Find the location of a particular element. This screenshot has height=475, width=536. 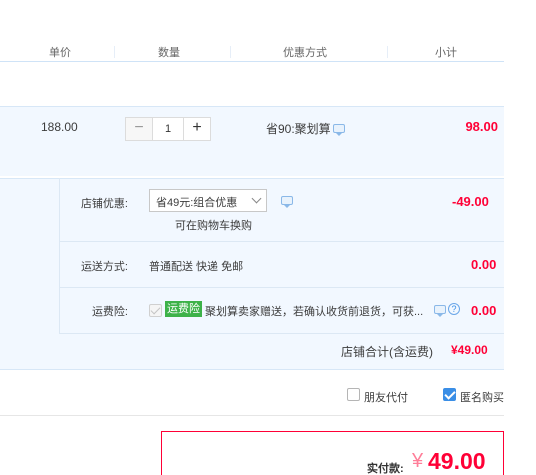

column-promotion: 优惠方式 is located at coordinates (305, 53).